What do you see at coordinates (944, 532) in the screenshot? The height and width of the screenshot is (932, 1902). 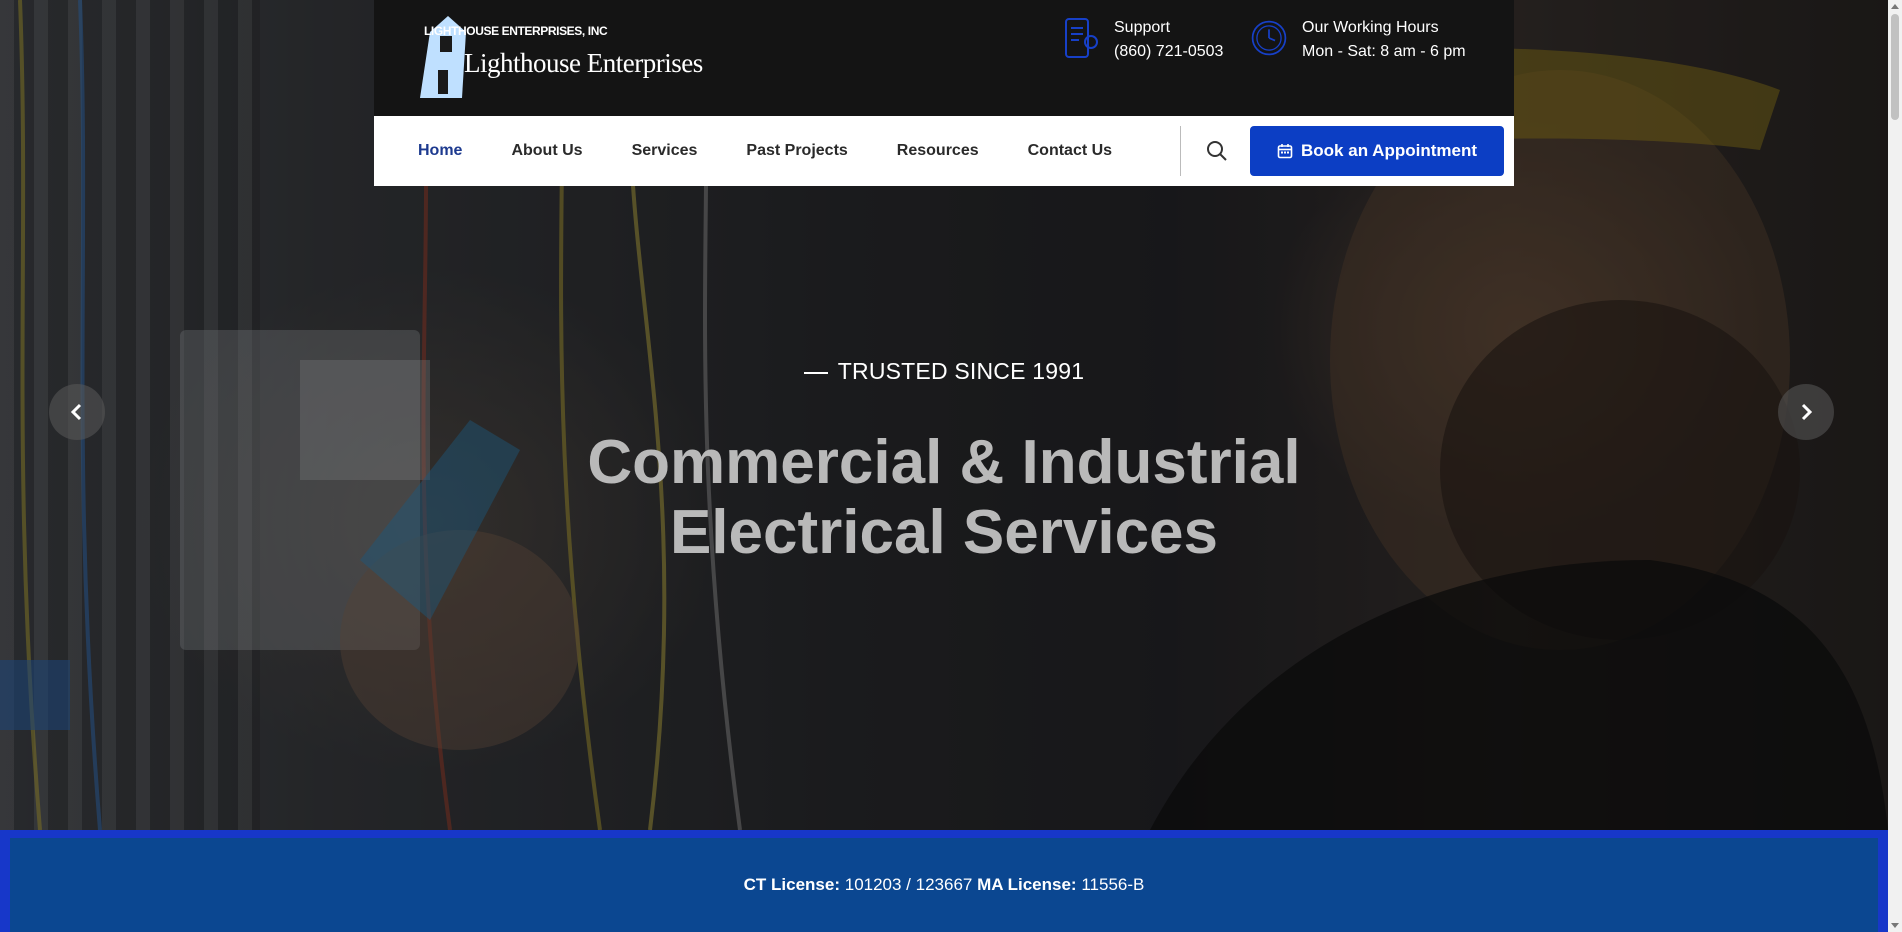 I see `hero-headline-line-2: Electrical Services` at bounding box center [944, 532].